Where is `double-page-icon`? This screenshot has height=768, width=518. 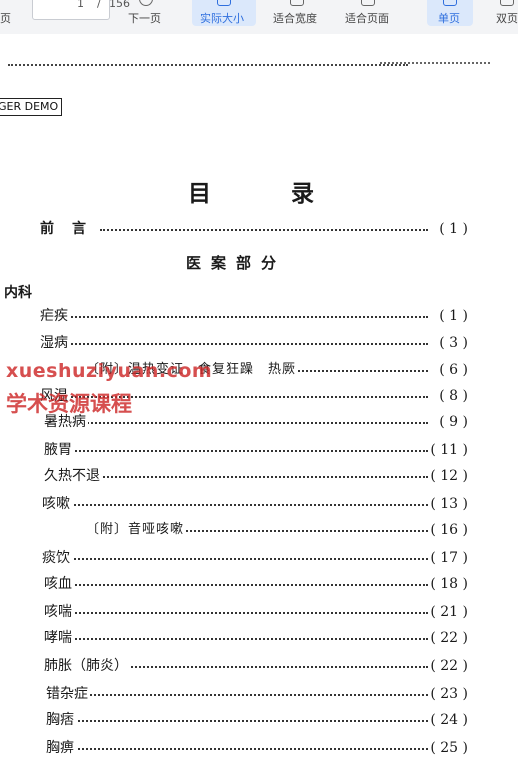 double-page-icon is located at coordinates (507, 3).